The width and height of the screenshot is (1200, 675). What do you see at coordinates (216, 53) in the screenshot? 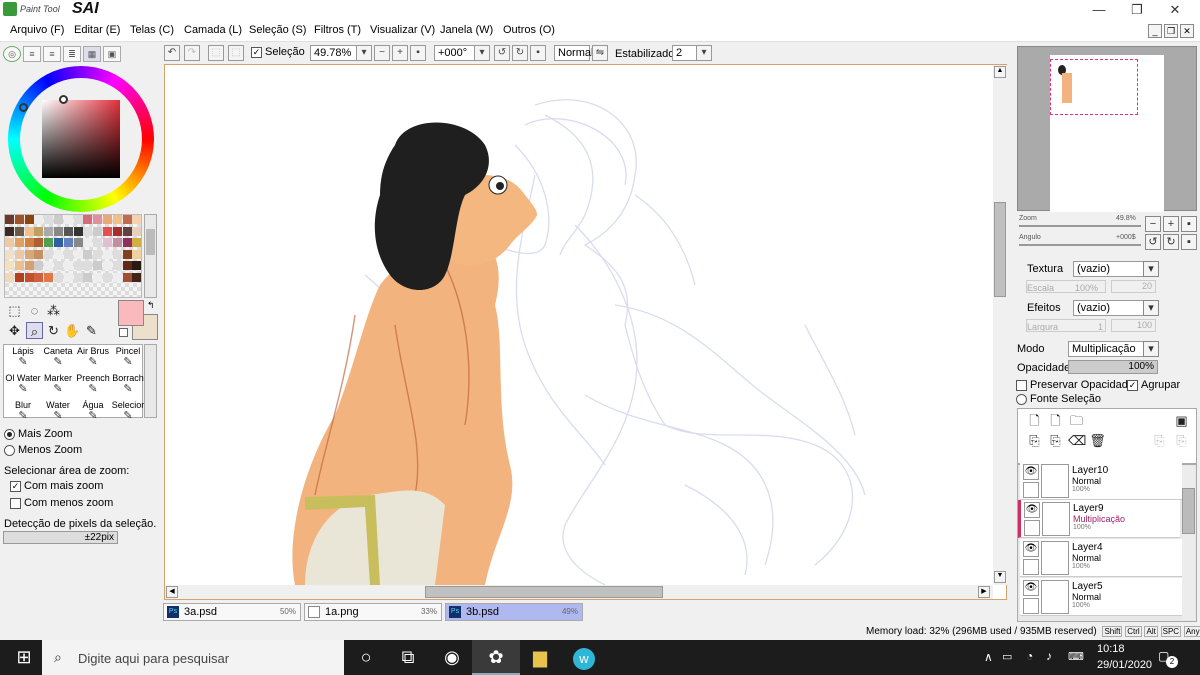
I see `deselect-icon: ⬚` at bounding box center [216, 53].